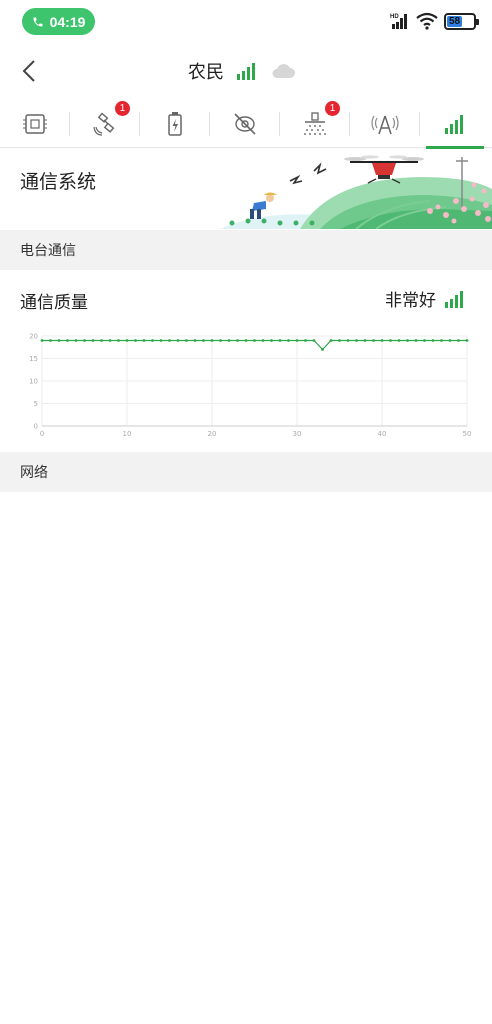 Image resolution: width=492 pixels, height=1024 pixels. What do you see at coordinates (410, 301) in the screenshot?
I see `quality-value: 非常好` at bounding box center [410, 301].